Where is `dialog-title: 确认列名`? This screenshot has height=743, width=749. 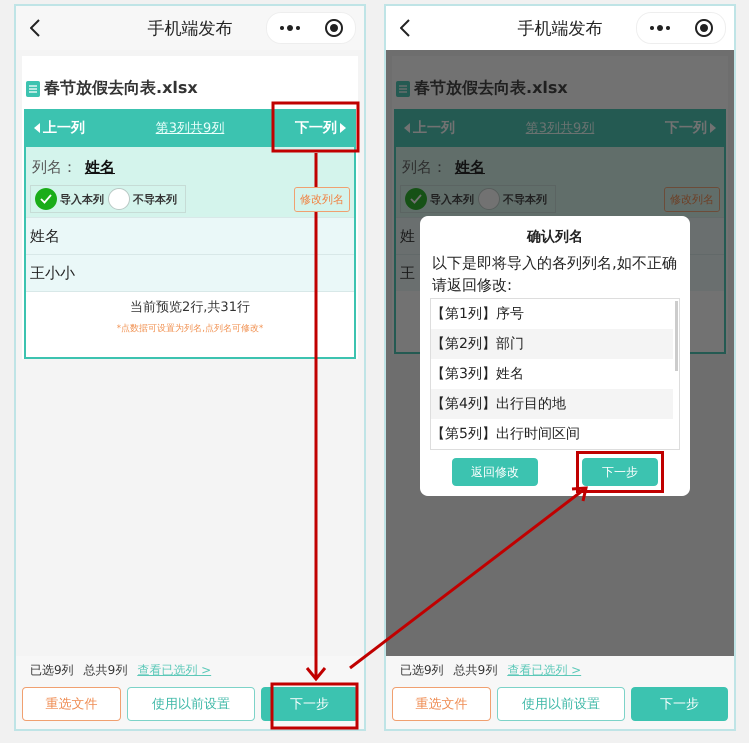 dialog-title: 确认列名 is located at coordinates (555, 237).